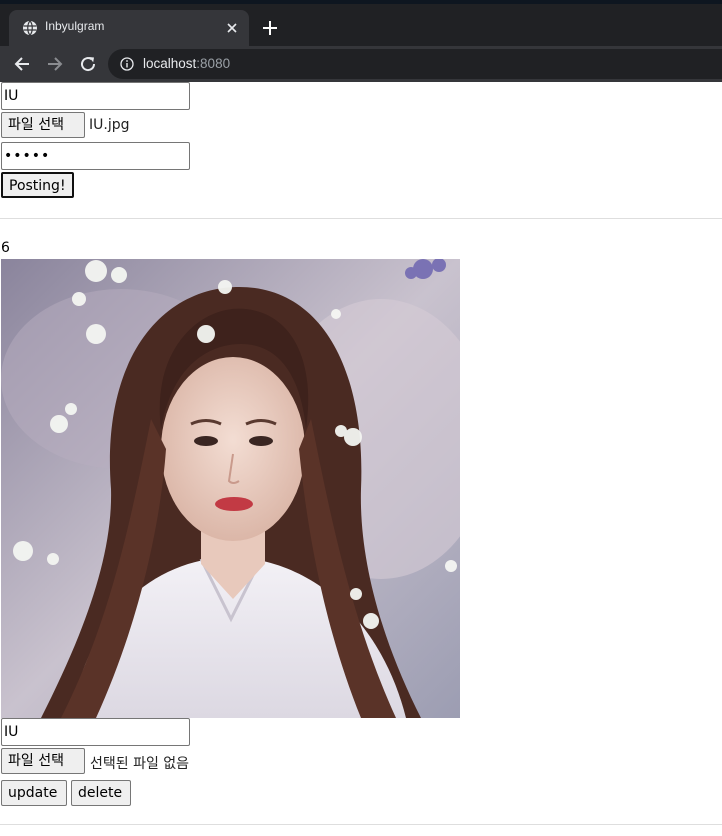 This screenshot has width=722, height=836. Describe the element at coordinates (170, 63) in the screenshot. I see `url-host: localhost` at that location.